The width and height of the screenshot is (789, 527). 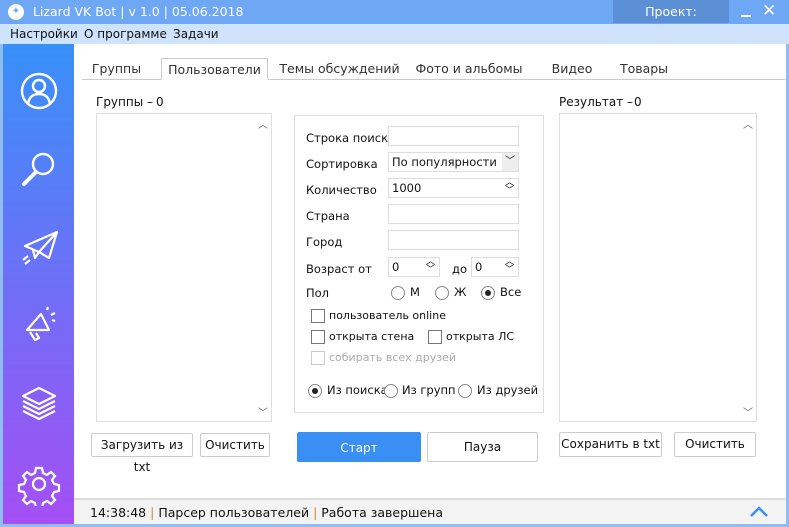 What do you see at coordinates (453, 188) in the screenshot?
I see `count-stepper: 1000 ︿ ﹀` at bounding box center [453, 188].